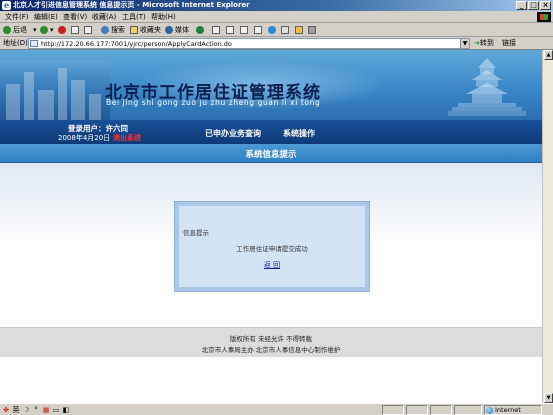 This screenshot has height=415, width=553. I want to click on go-button: ➔转到, so click(484, 43).